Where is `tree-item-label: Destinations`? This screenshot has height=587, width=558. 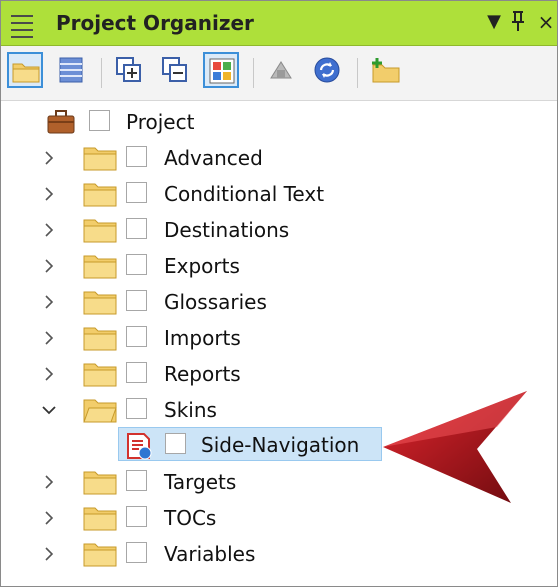 tree-item-label: Destinations is located at coordinates (227, 230).